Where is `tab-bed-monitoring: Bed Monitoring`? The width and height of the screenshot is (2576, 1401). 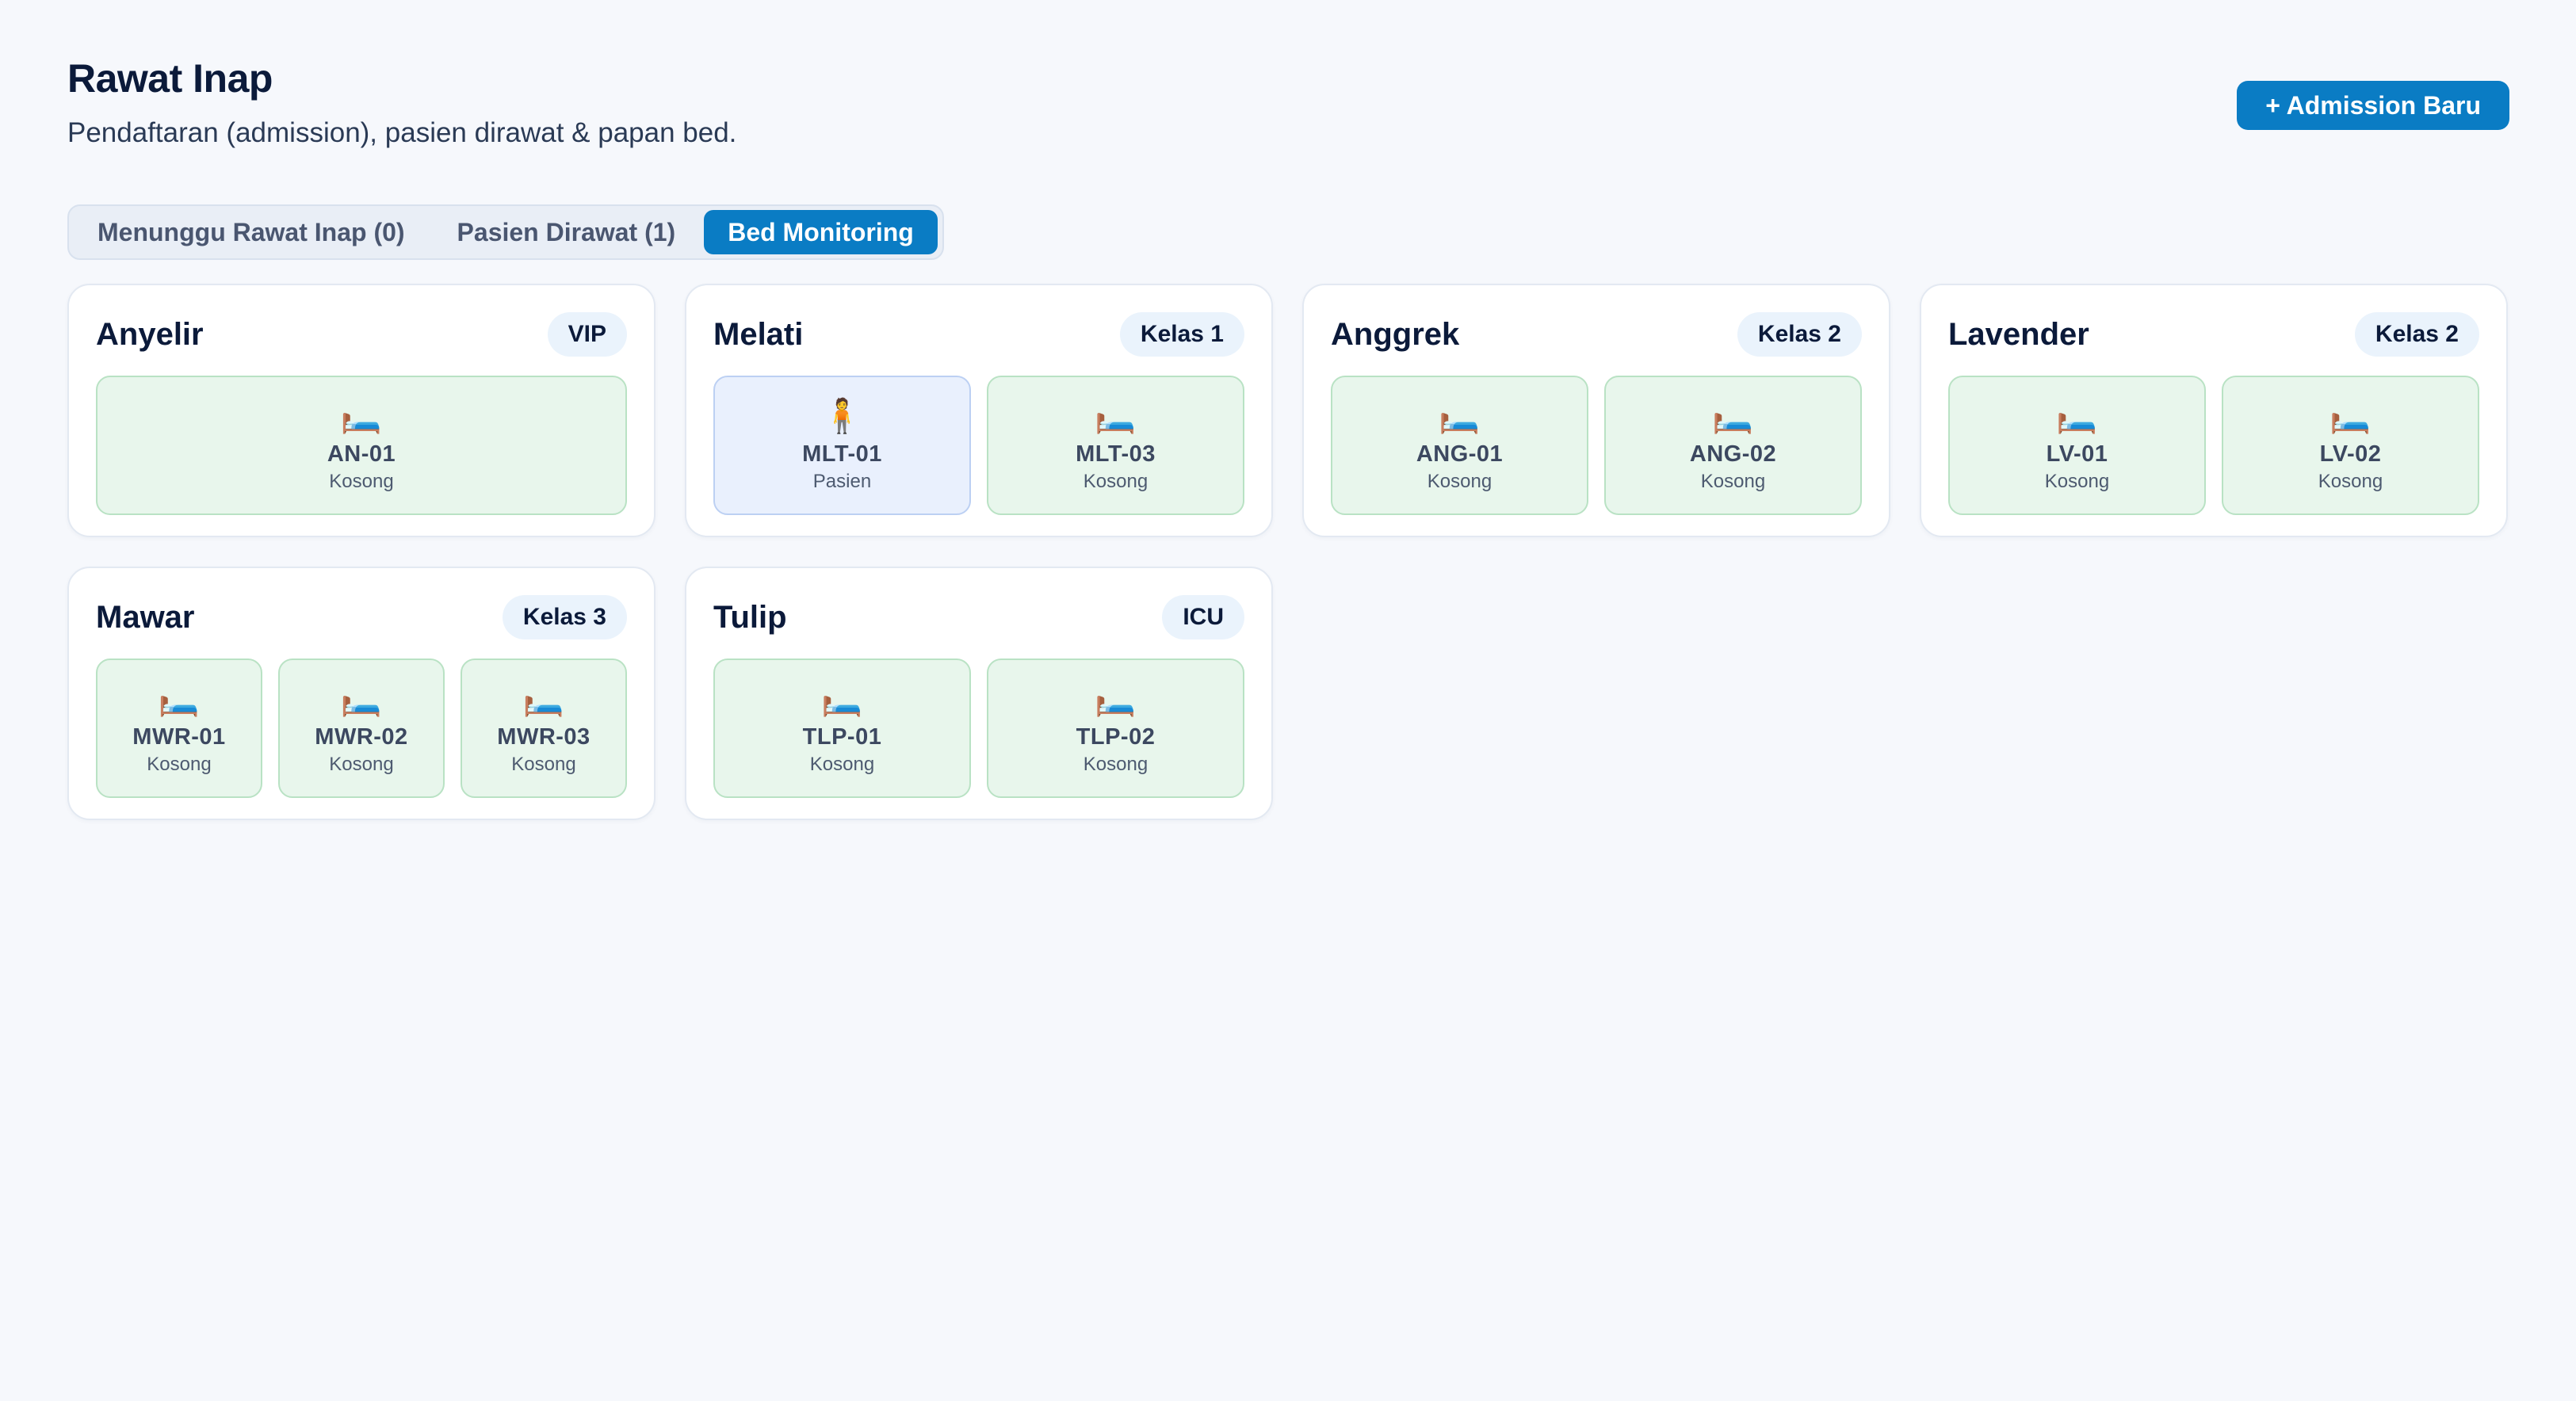 tab-bed-monitoring: Bed Monitoring is located at coordinates (821, 232).